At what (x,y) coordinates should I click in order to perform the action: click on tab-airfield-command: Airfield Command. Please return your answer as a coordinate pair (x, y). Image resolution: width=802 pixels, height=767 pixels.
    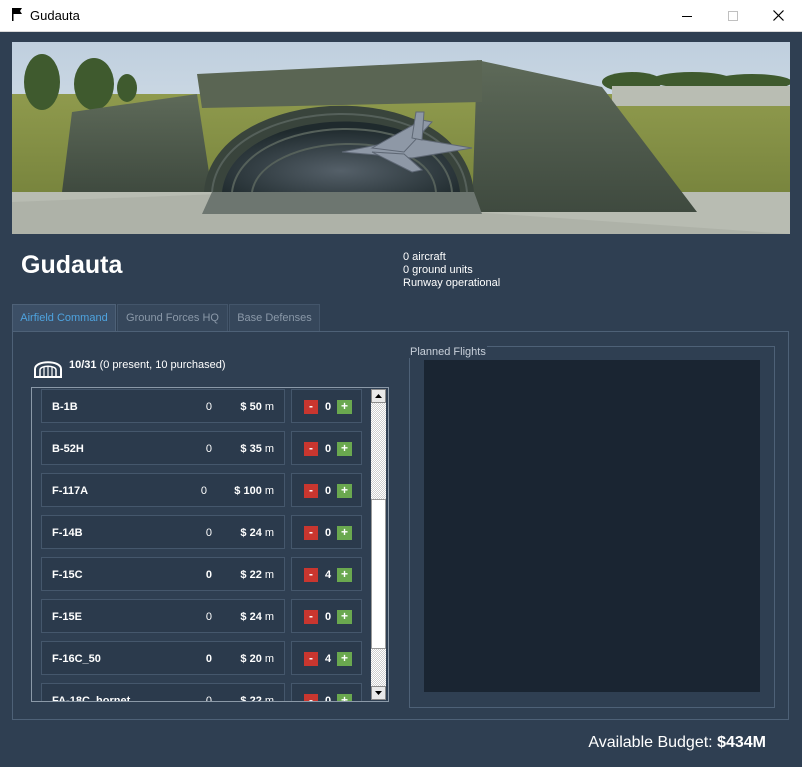
    Looking at the image, I should click on (64, 317).